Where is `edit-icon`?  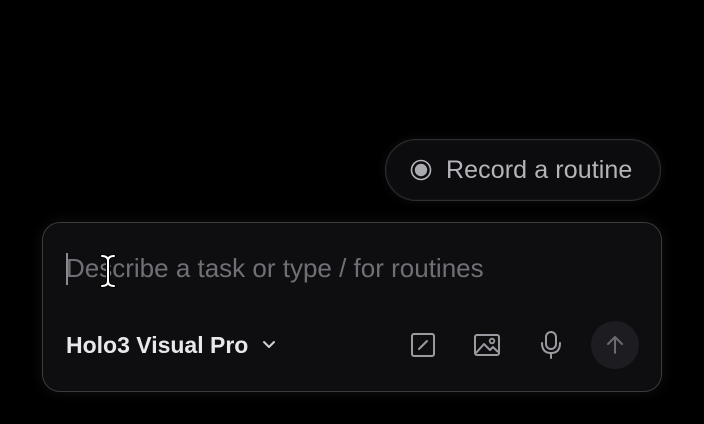 edit-icon is located at coordinates (423, 345).